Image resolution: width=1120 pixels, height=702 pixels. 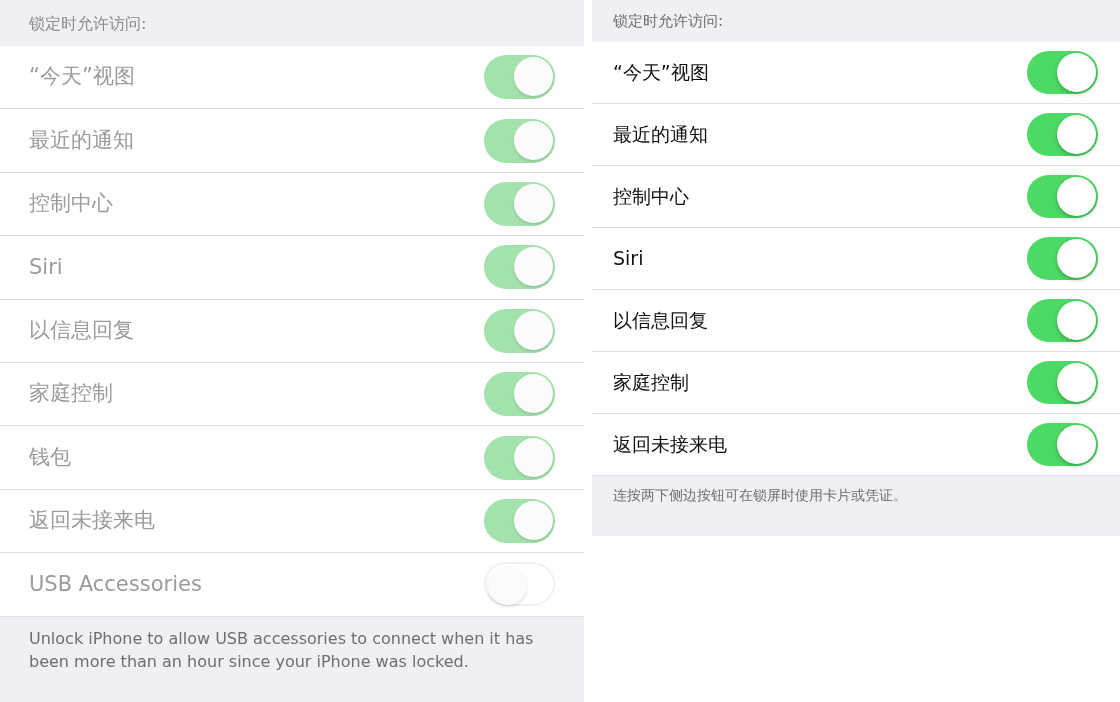 What do you see at coordinates (282, 650) in the screenshot?
I see `footer-note: Unlock iPhone to allow USB accessories to connect when it has been more than an hour since your iPhone was locked.` at bounding box center [282, 650].